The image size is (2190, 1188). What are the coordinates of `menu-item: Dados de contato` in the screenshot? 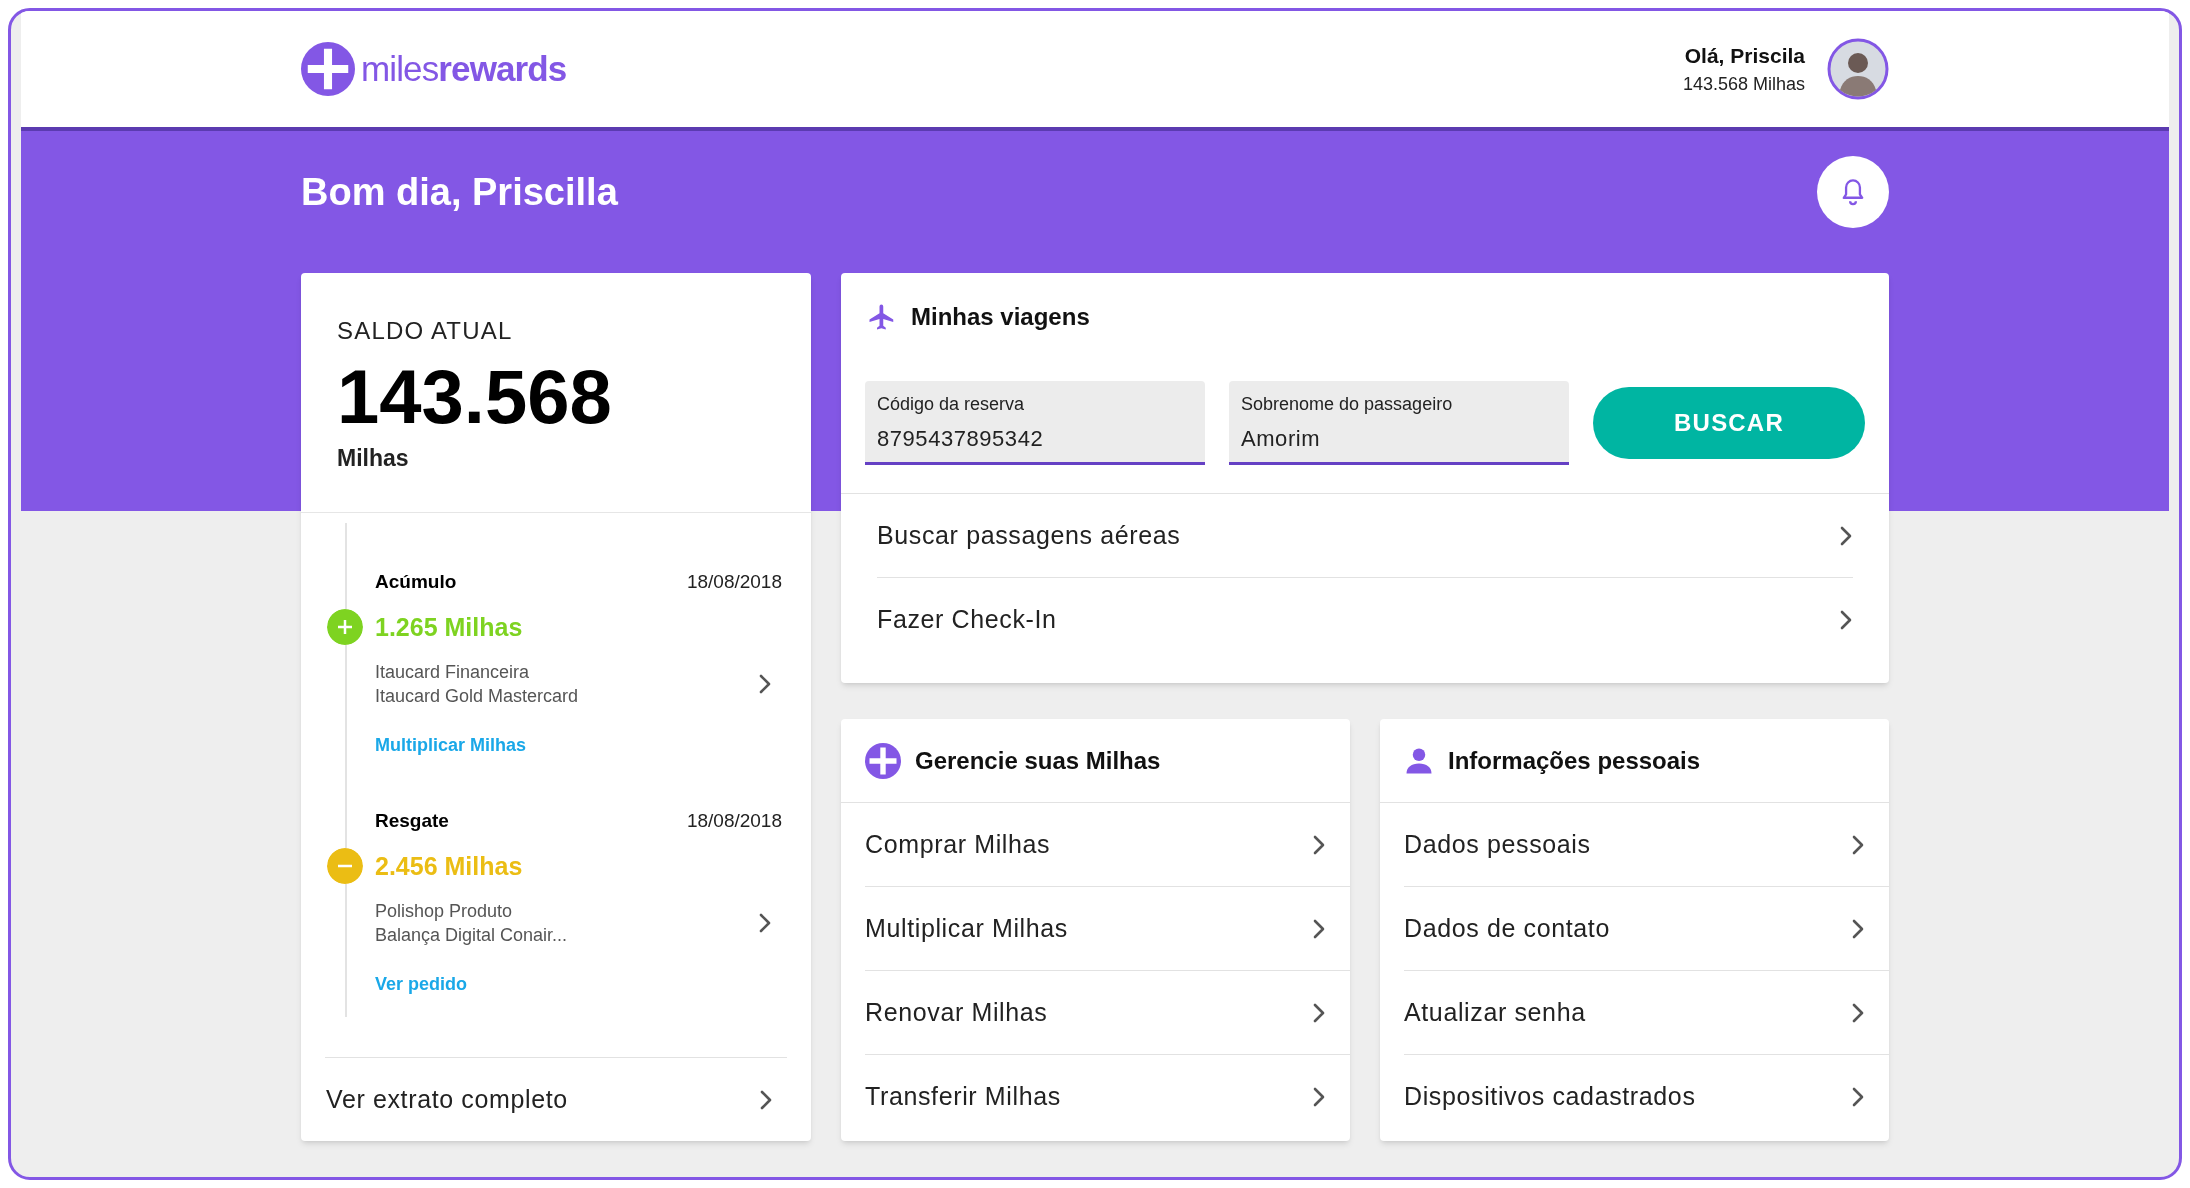 It's located at (1646, 929).